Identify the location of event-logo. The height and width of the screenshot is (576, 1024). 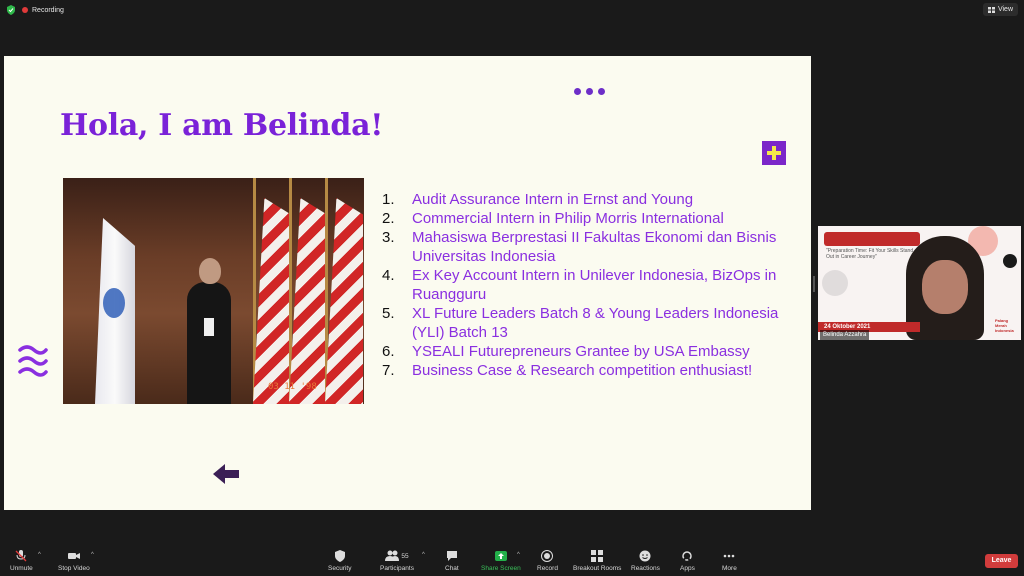
(872, 239).